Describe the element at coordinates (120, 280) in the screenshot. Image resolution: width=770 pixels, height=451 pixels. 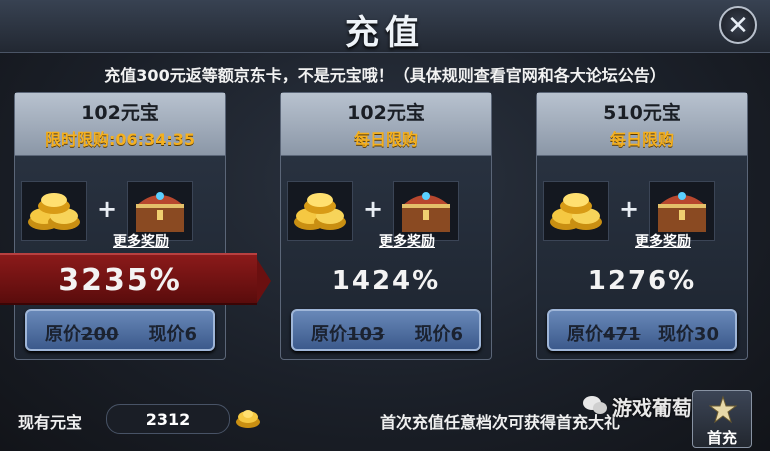
I see `bonus-percent: 3235%` at that location.